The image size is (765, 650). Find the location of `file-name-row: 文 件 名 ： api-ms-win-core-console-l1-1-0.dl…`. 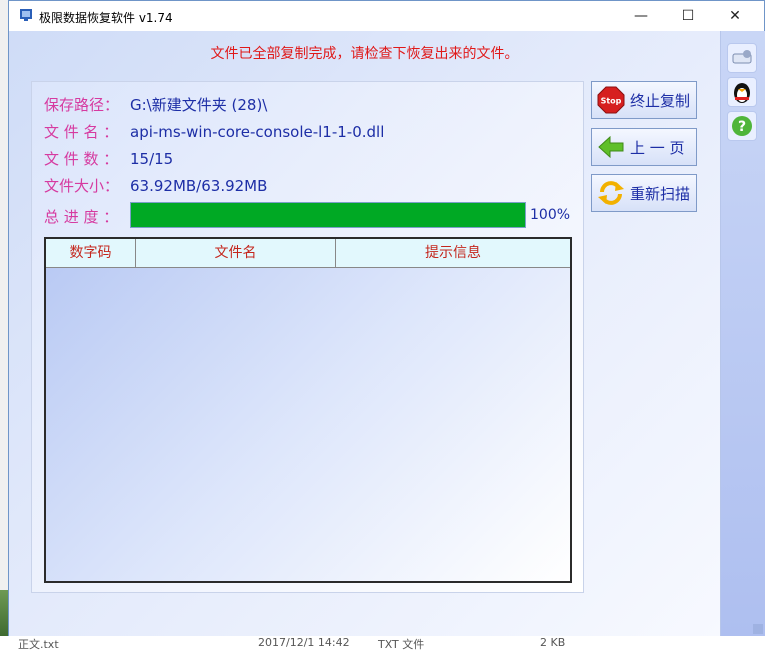

file-name-row: 文 件 名 ： api-ms-win-core-console-l1-1-0.dl… is located at coordinates (214, 131).